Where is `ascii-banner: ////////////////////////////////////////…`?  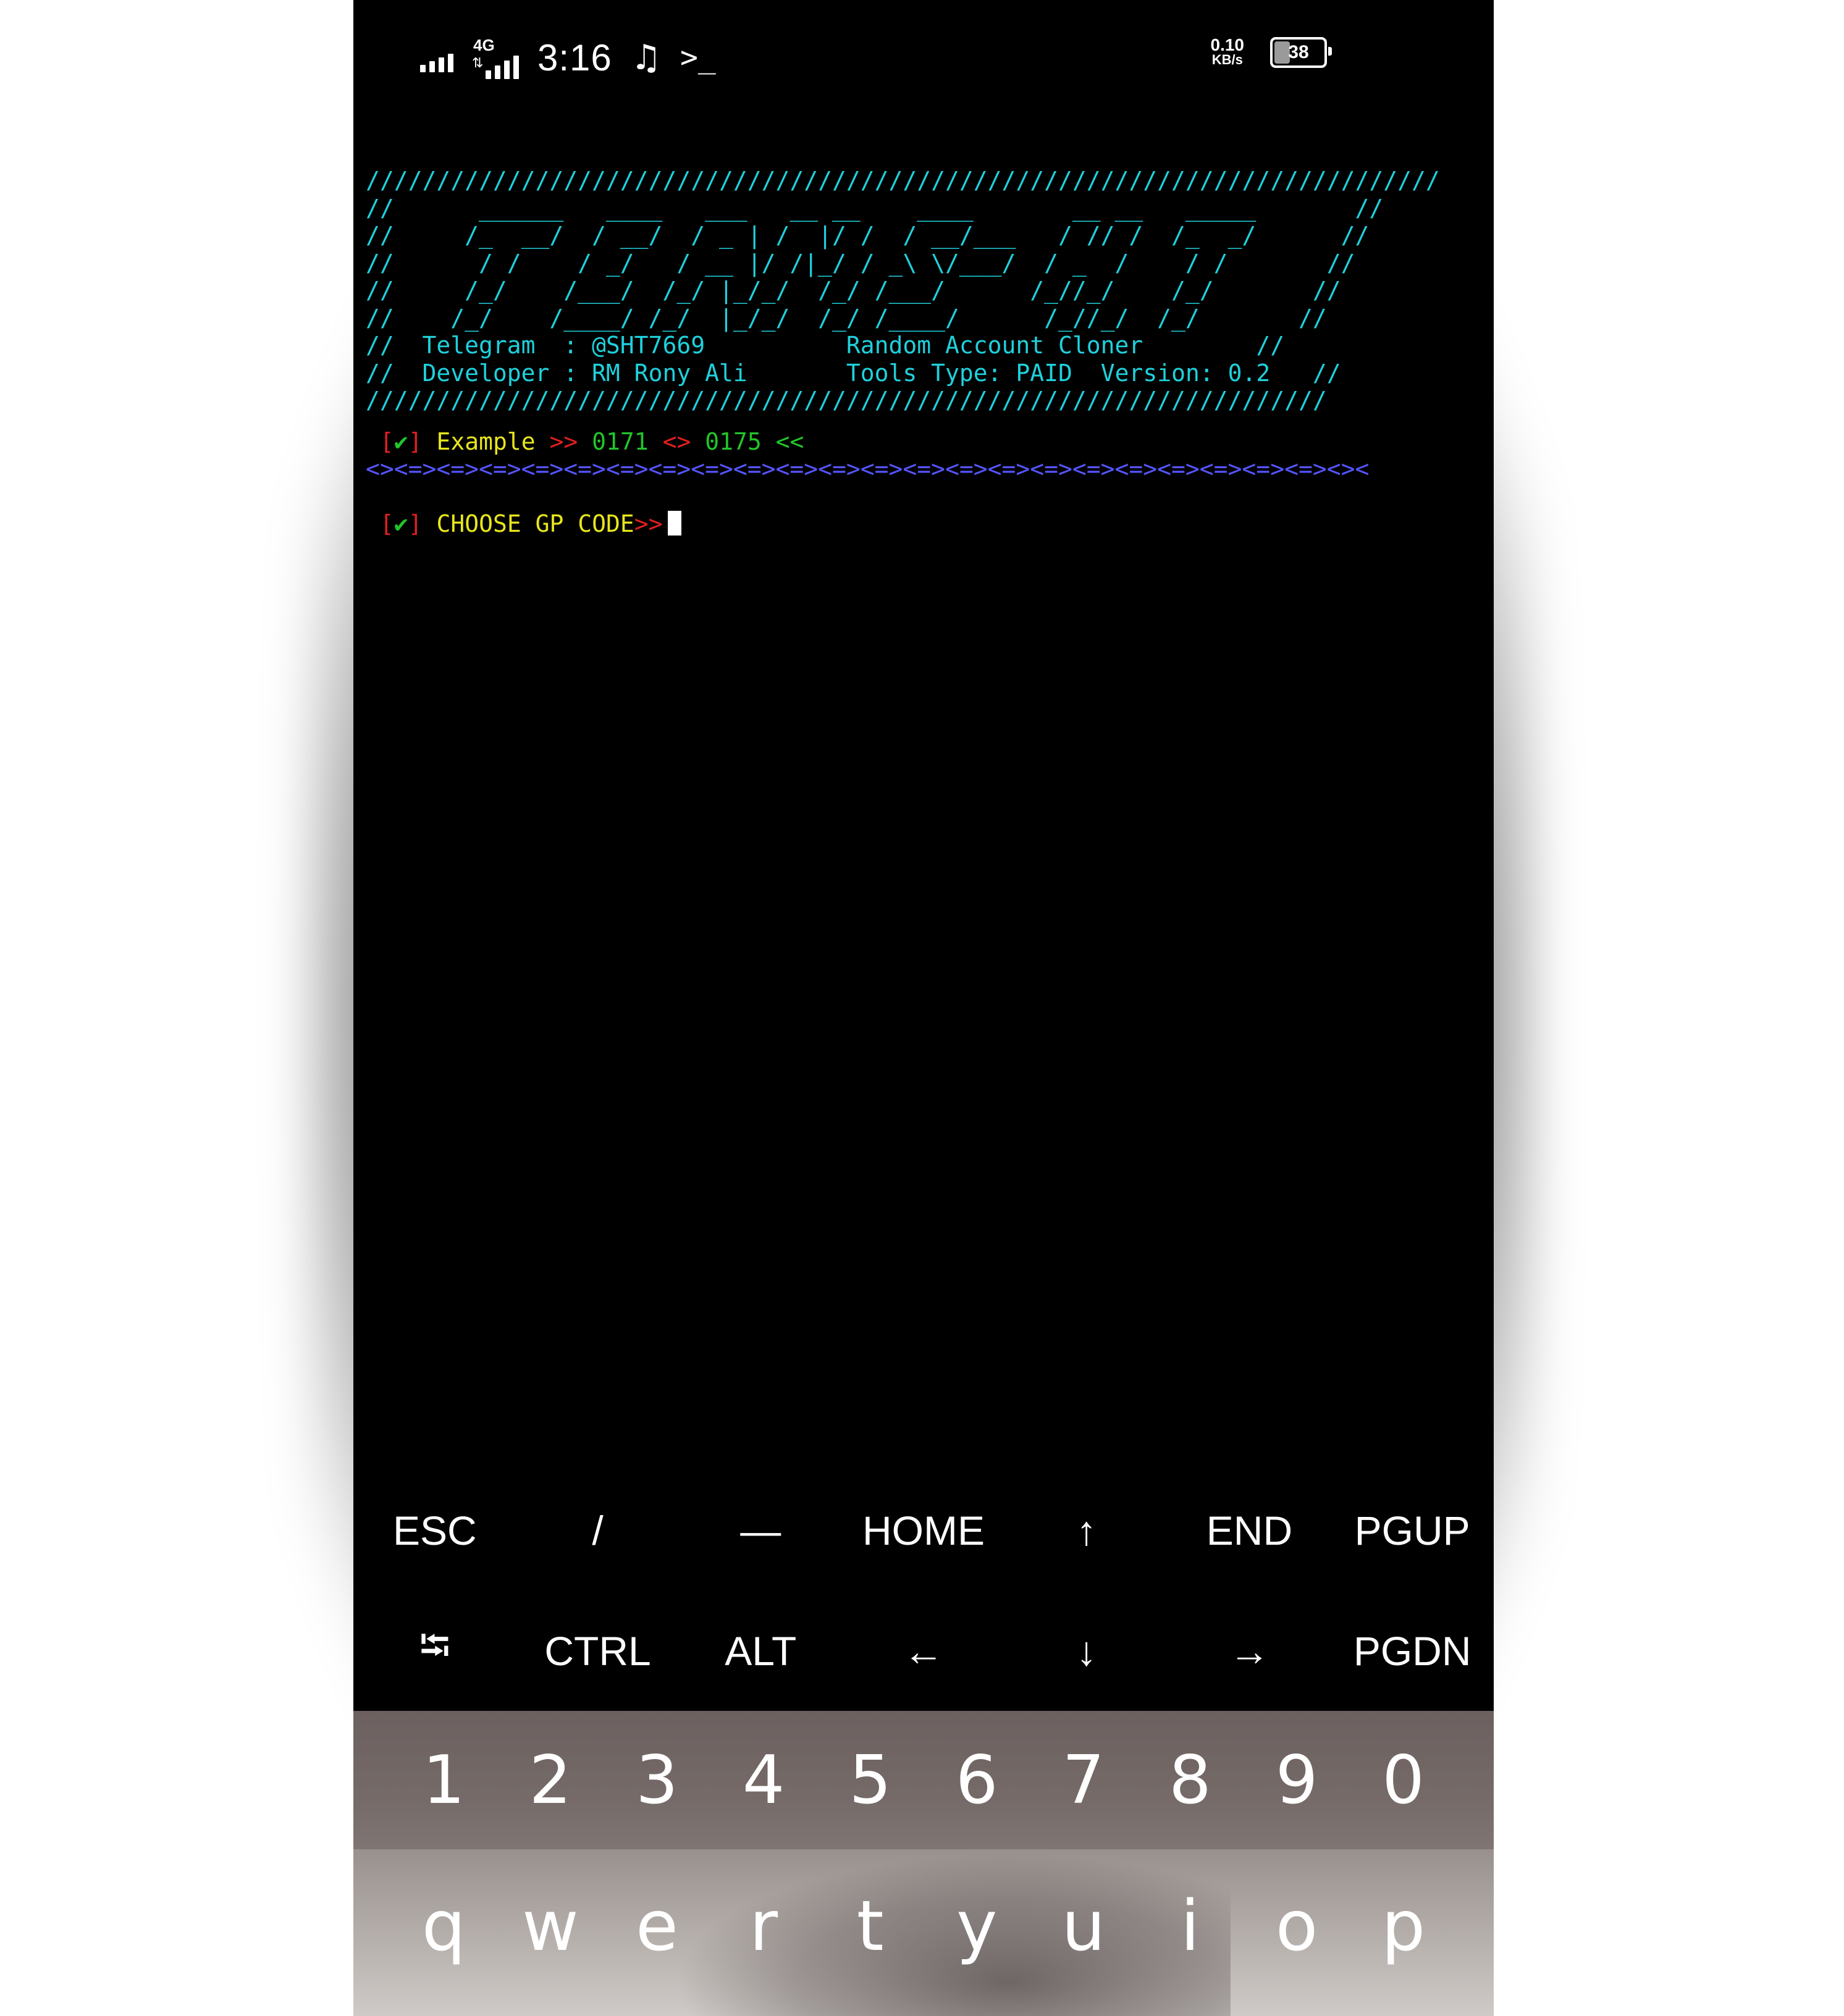 ascii-banner: ////////////////////////////////////////… is located at coordinates (925, 290).